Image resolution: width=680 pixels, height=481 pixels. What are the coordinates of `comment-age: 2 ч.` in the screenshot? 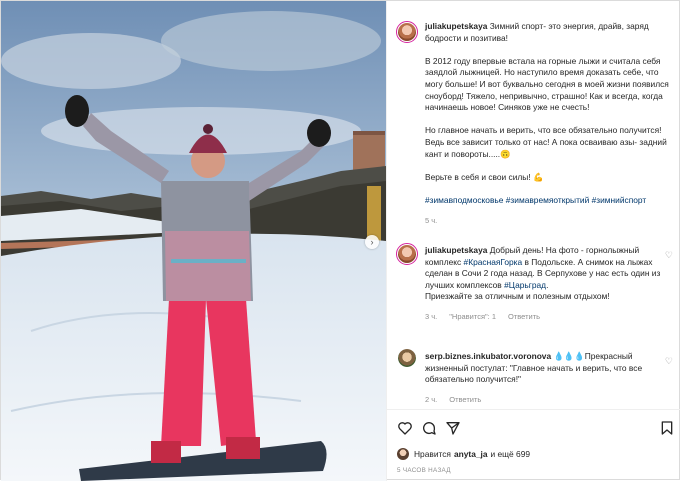 It's located at (431, 400).